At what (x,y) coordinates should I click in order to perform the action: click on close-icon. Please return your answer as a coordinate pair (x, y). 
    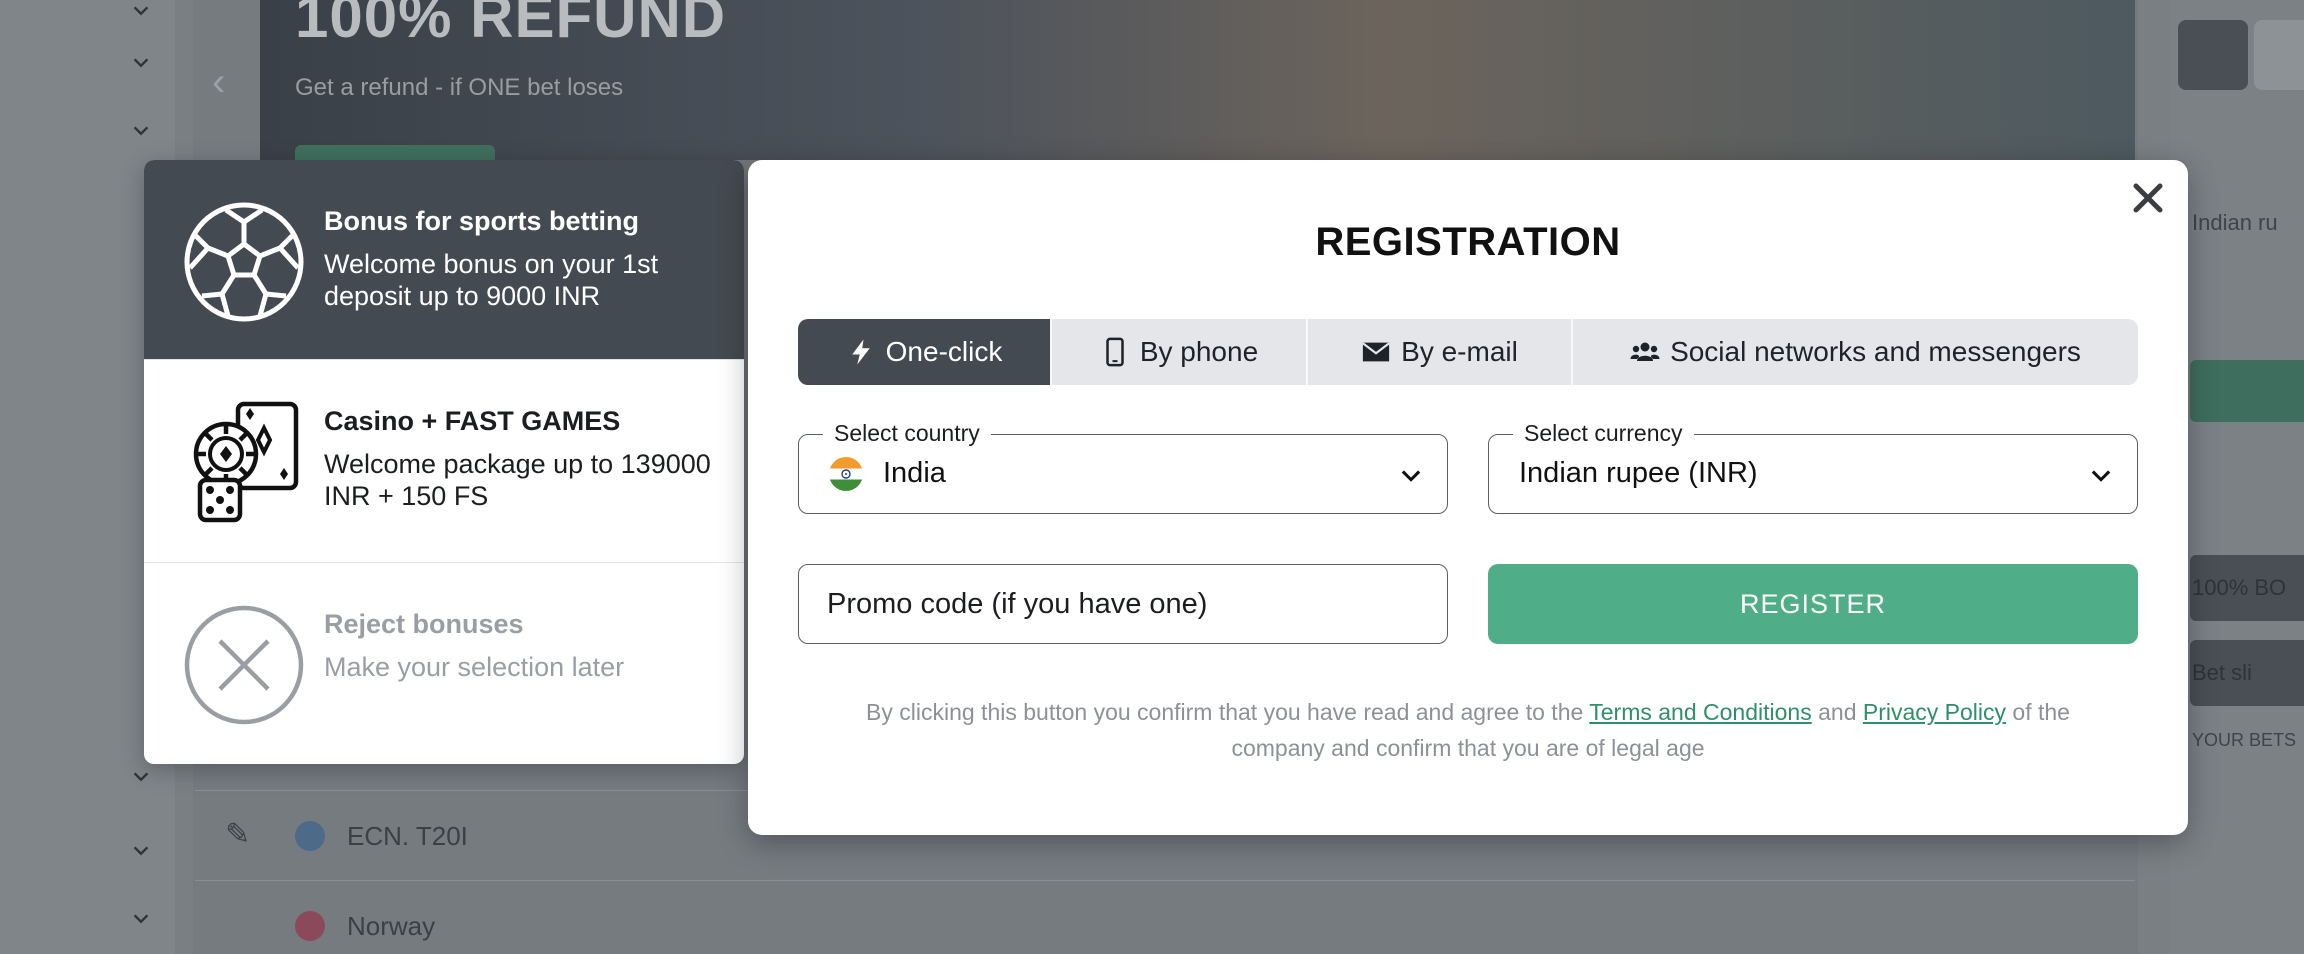
    Looking at the image, I should click on (2148, 198).